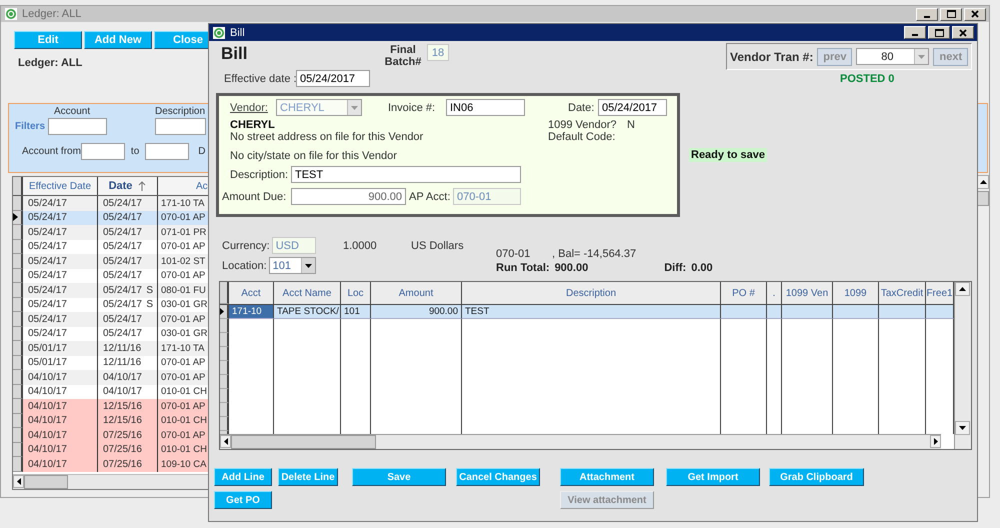  Describe the element at coordinates (128, 186) in the screenshot. I see `column-header: Date` at that location.